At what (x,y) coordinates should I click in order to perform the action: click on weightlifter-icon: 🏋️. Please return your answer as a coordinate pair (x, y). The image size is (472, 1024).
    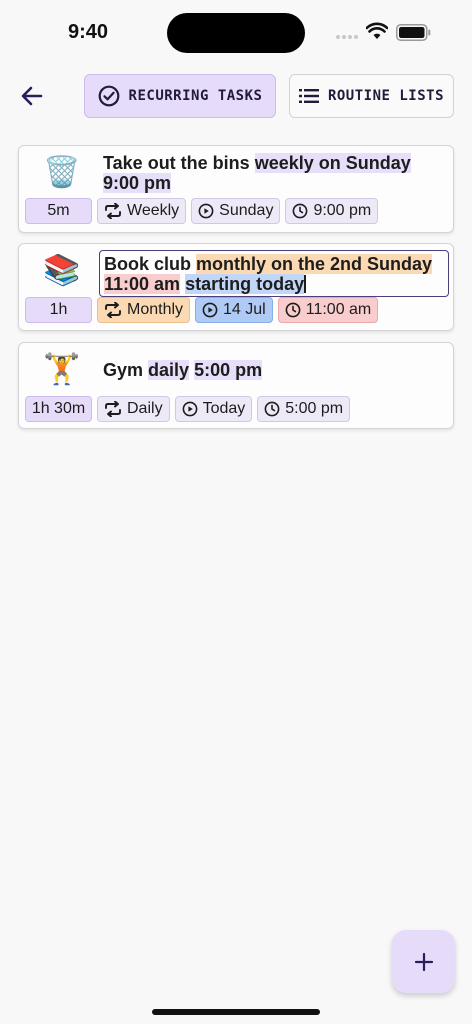
    Looking at the image, I should click on (62, 369).